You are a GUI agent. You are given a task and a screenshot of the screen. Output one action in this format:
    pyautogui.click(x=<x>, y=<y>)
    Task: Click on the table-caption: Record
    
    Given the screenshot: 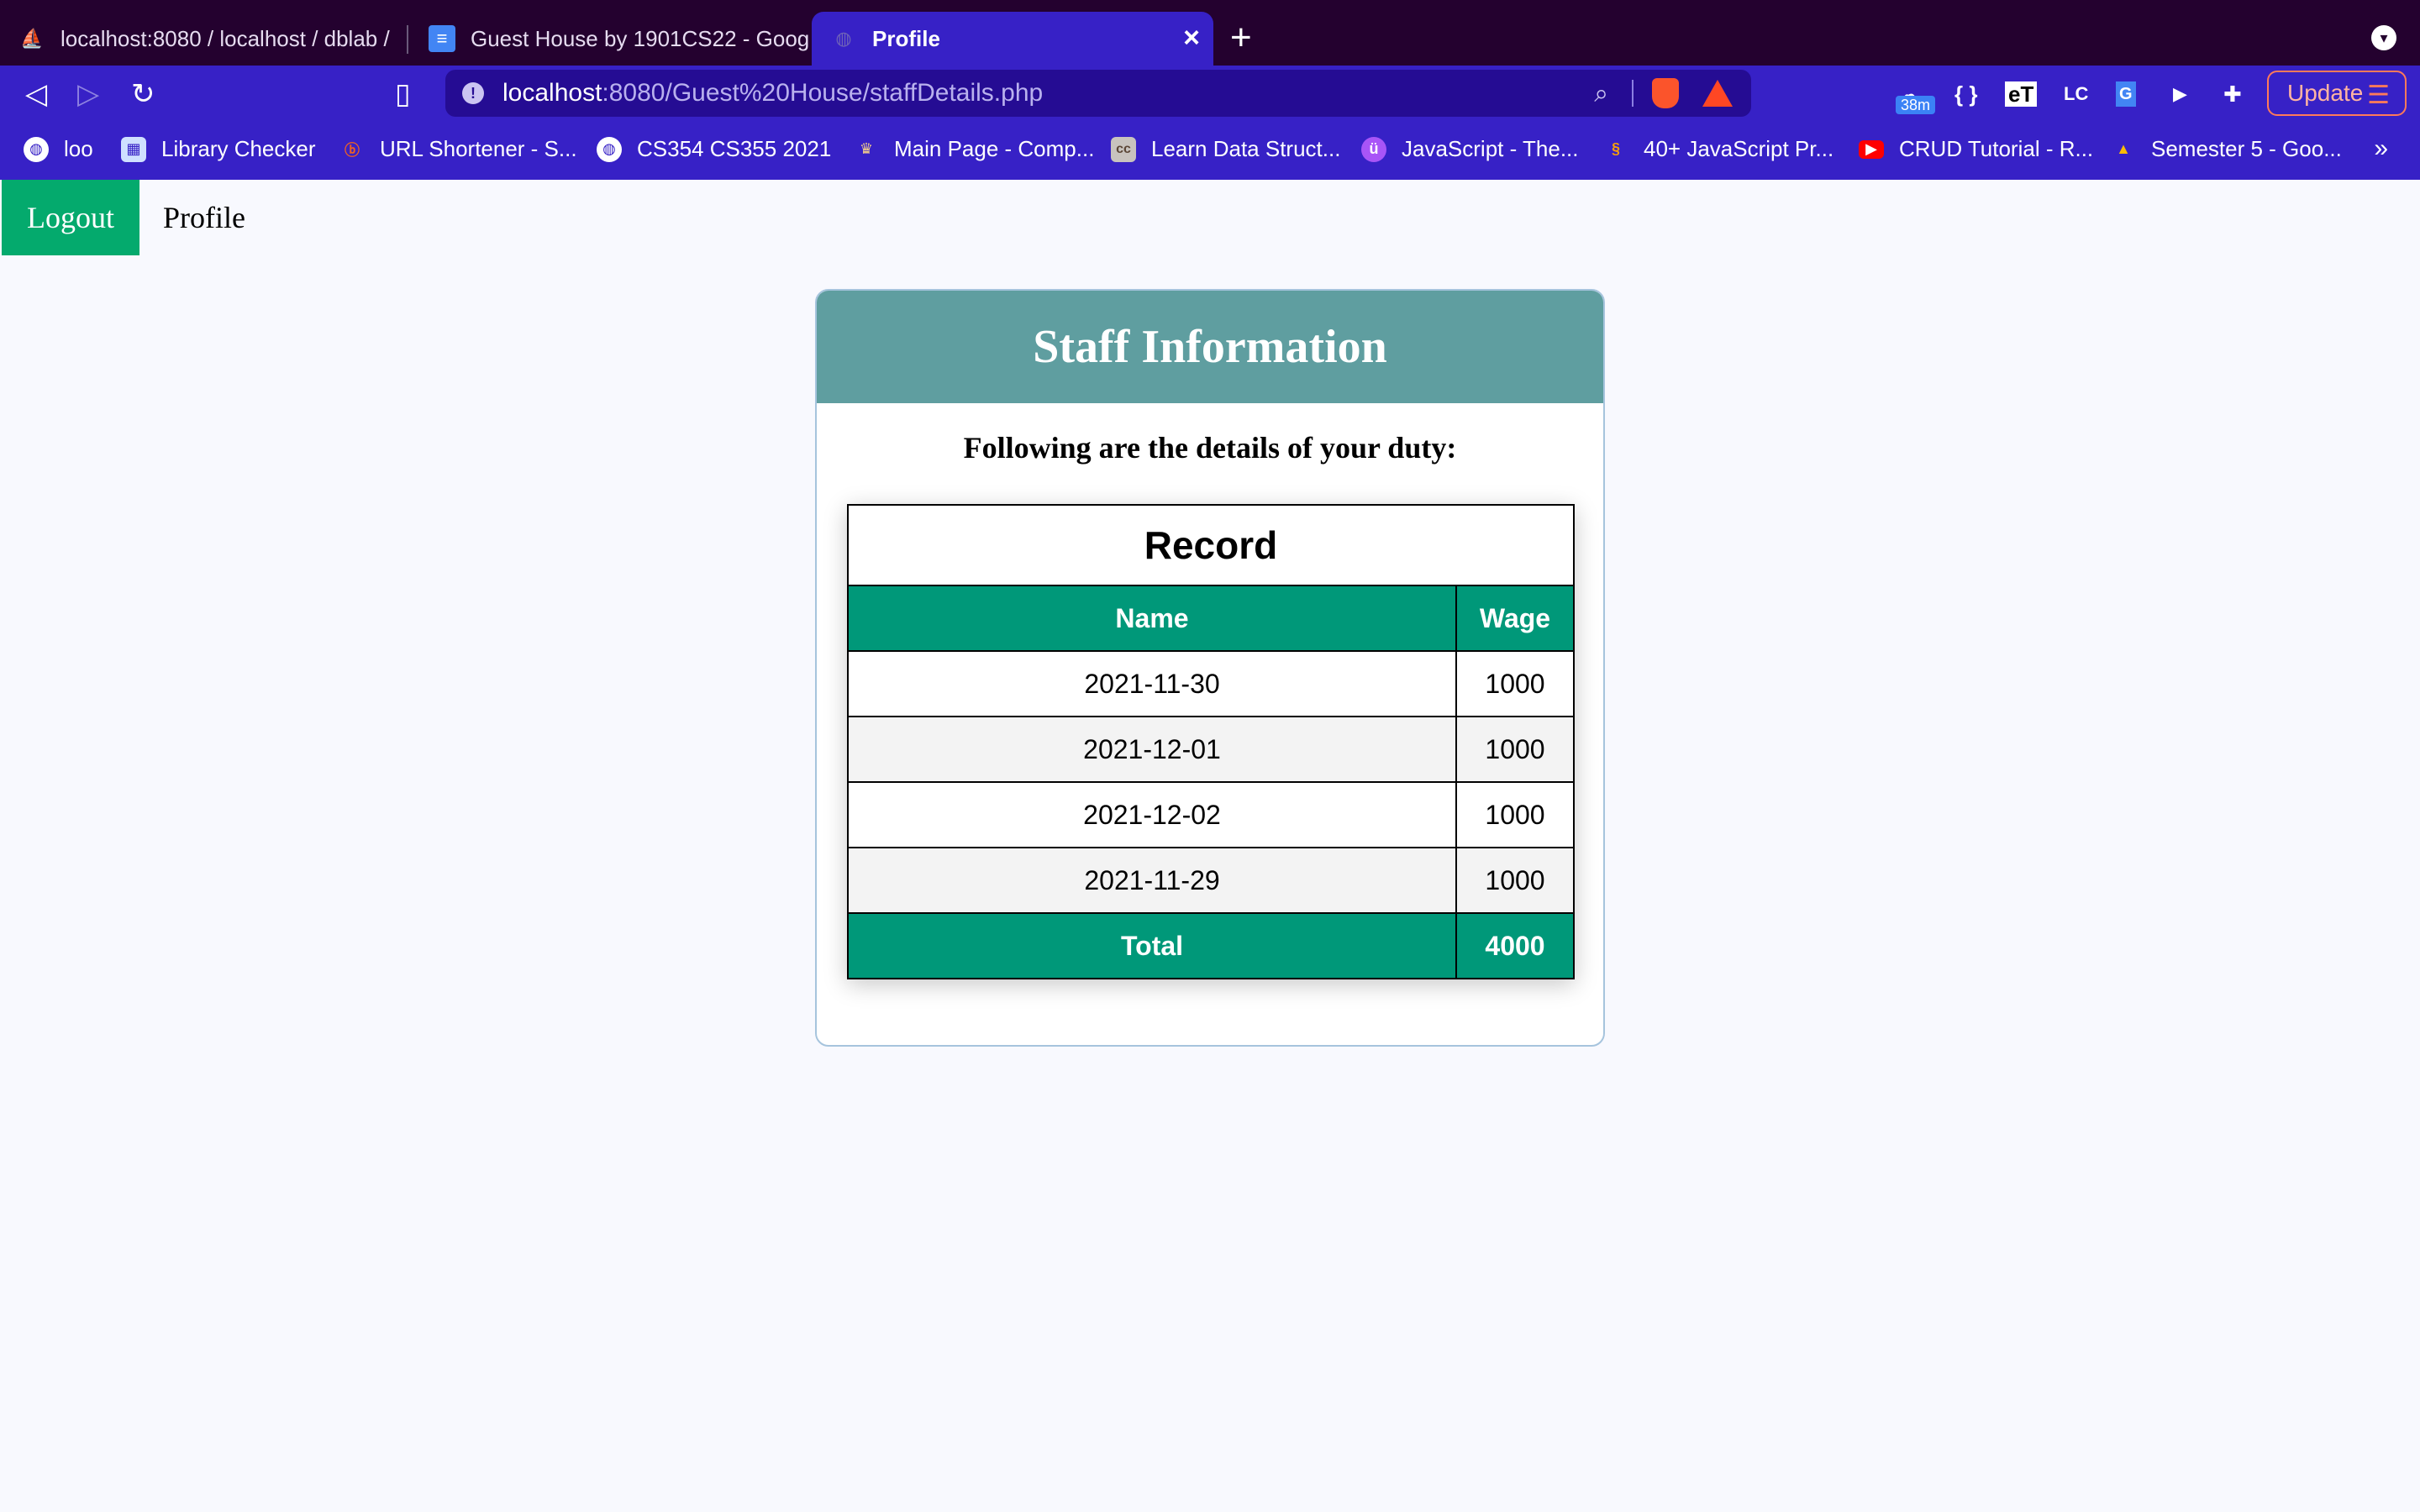 What is the action you would take?
    pyautogui.click(x=1211, y=545)
    